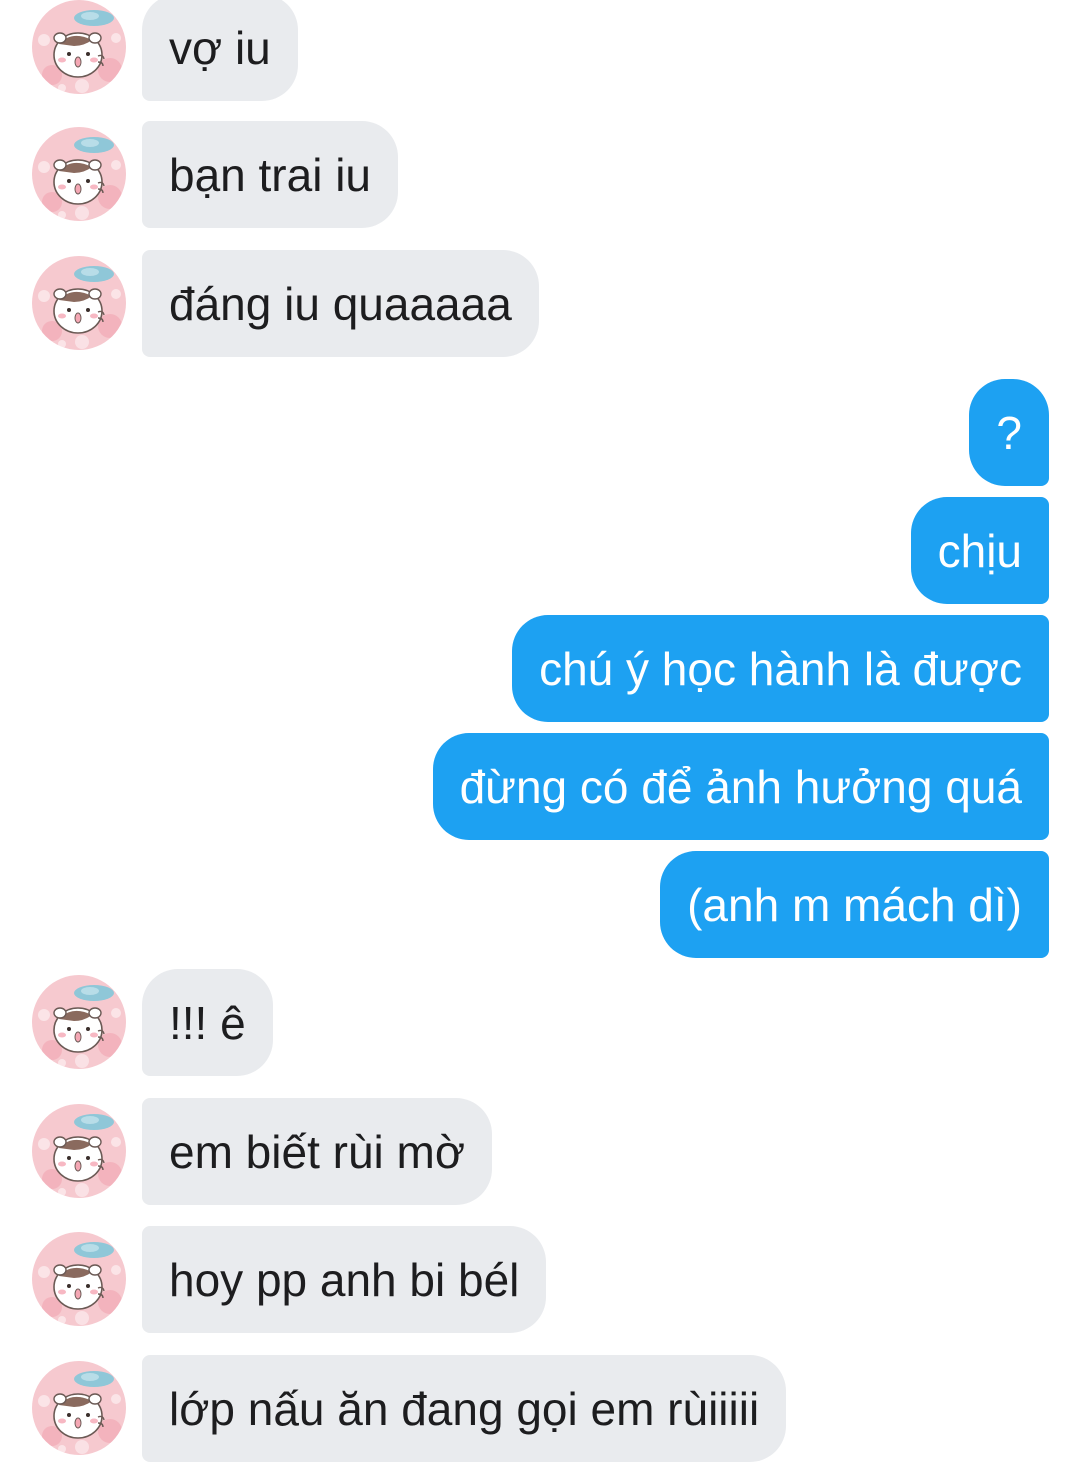  I want to click on message-row-outgoing: ?, so click(540, 433).